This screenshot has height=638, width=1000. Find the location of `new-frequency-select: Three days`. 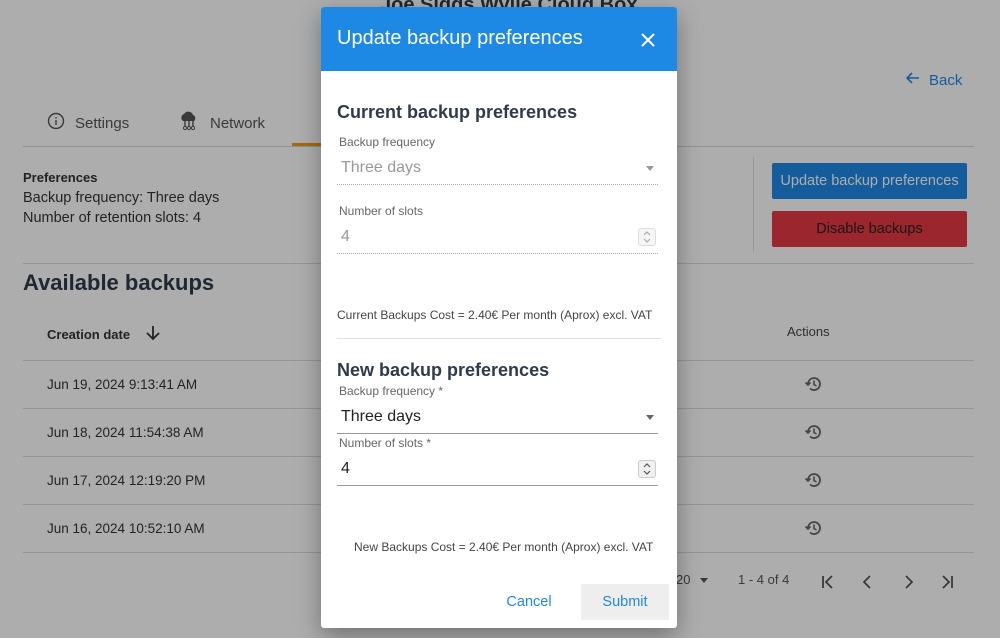

new-frequency-select: Three days is located at coordinates (497, 417).